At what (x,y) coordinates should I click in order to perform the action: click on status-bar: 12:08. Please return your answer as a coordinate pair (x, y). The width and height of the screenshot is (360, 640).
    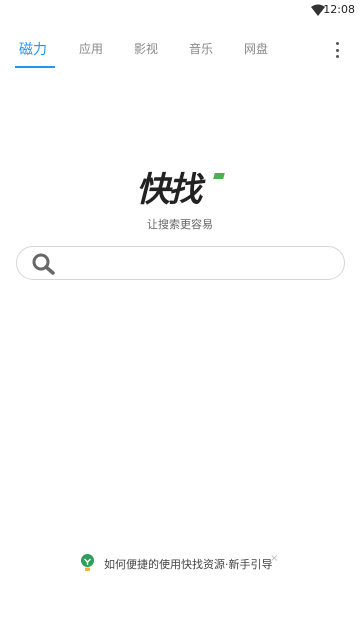
    Looking at the image, I should click on (180, 10).